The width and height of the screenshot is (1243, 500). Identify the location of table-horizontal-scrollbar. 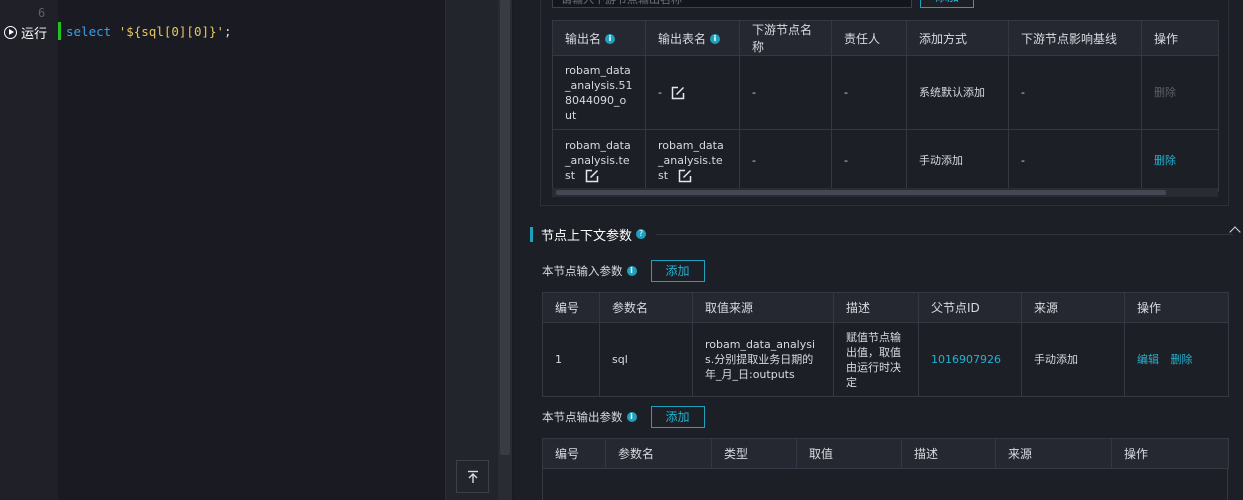
(885, 192).